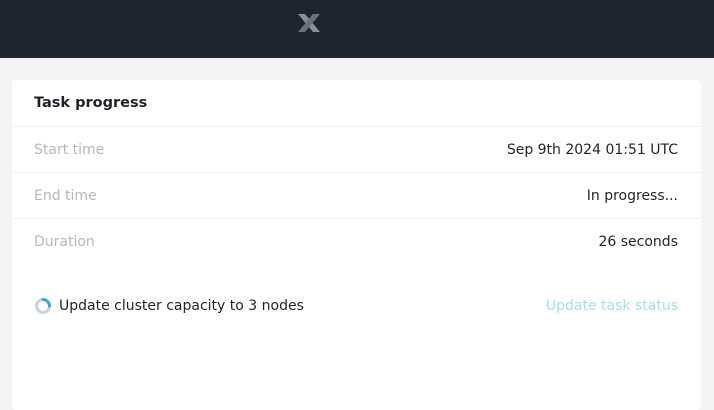 The width and height of the screenshot is (714, 410). I want to click on duration-value: 26 seconds, so click(638, 242).